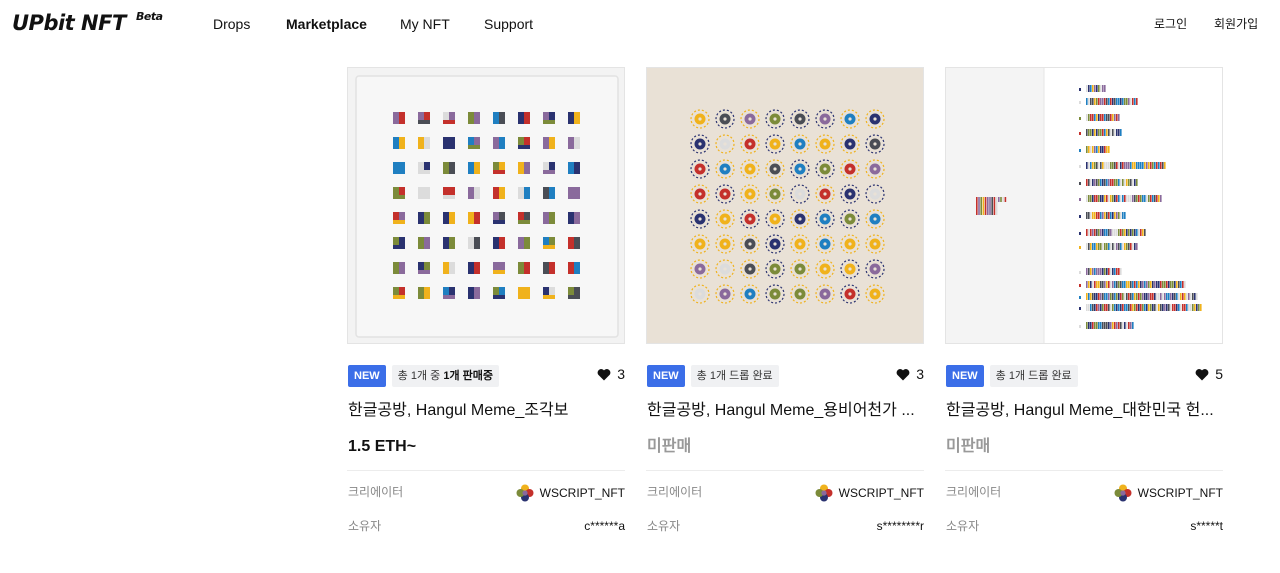  I want to click on card-tags: NEW 총 1개 중 1개 판매중, so click(423, 376).